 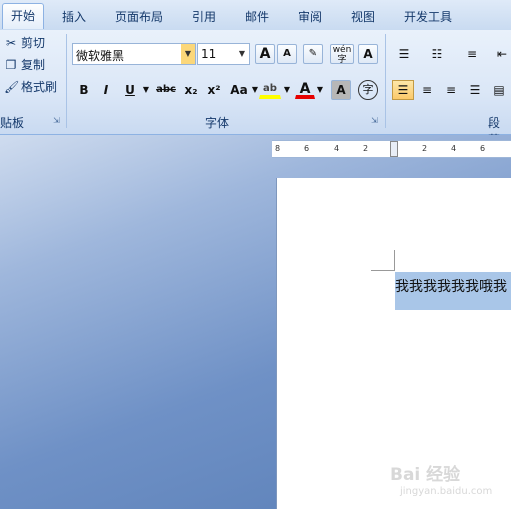 I want to click on clipboard-group-label: 贴板, so click(x=12, y=123).